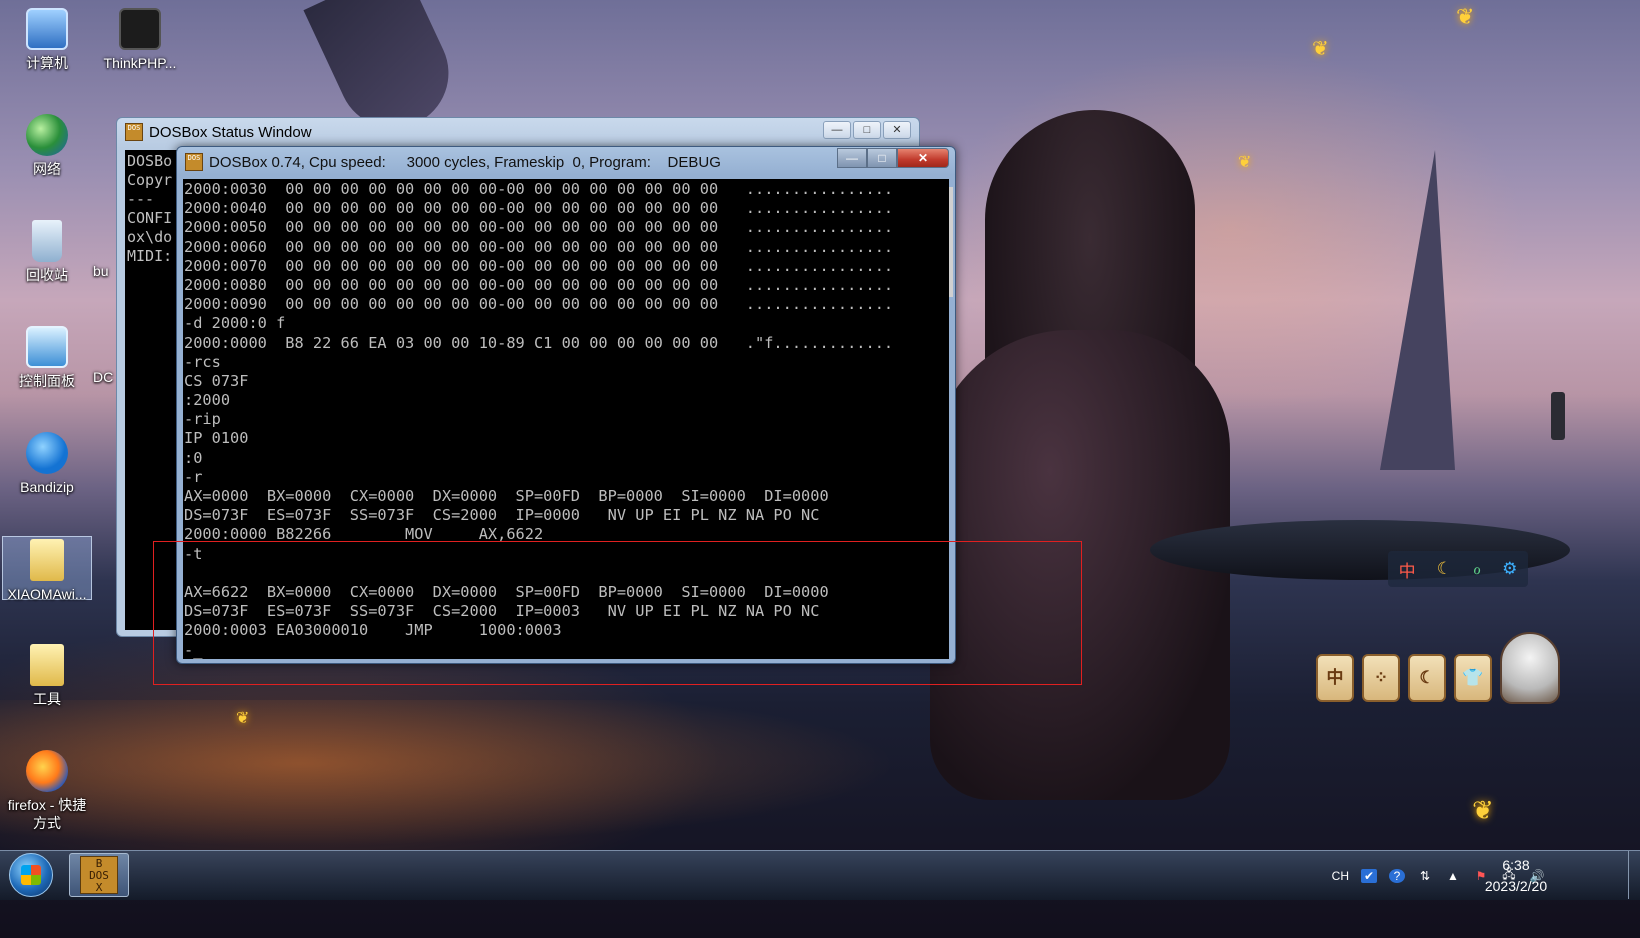  What do you see at coordinates (1516, 865) in the screenshot?
I see `clock-time: 6:38` at bounding box center [1516, 865].